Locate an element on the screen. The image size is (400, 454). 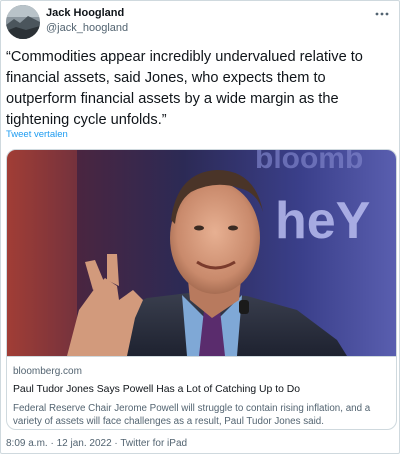
translate-tweet-link: Tweet vertalen is located at coordinates (37, 134).